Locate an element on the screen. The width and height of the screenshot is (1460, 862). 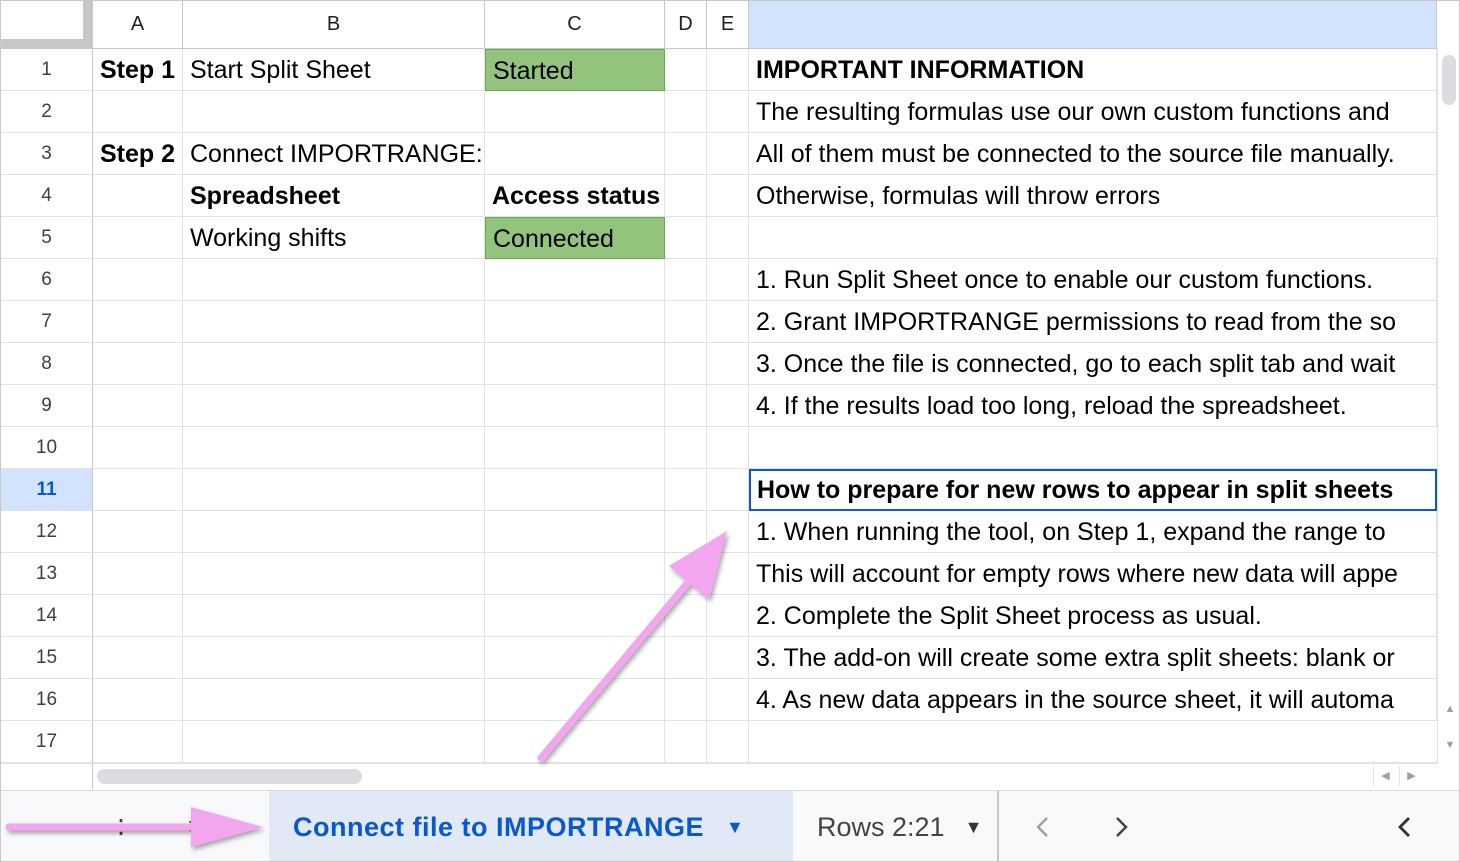
cell-a3: Step 2 is located at coordinates (138, 154).